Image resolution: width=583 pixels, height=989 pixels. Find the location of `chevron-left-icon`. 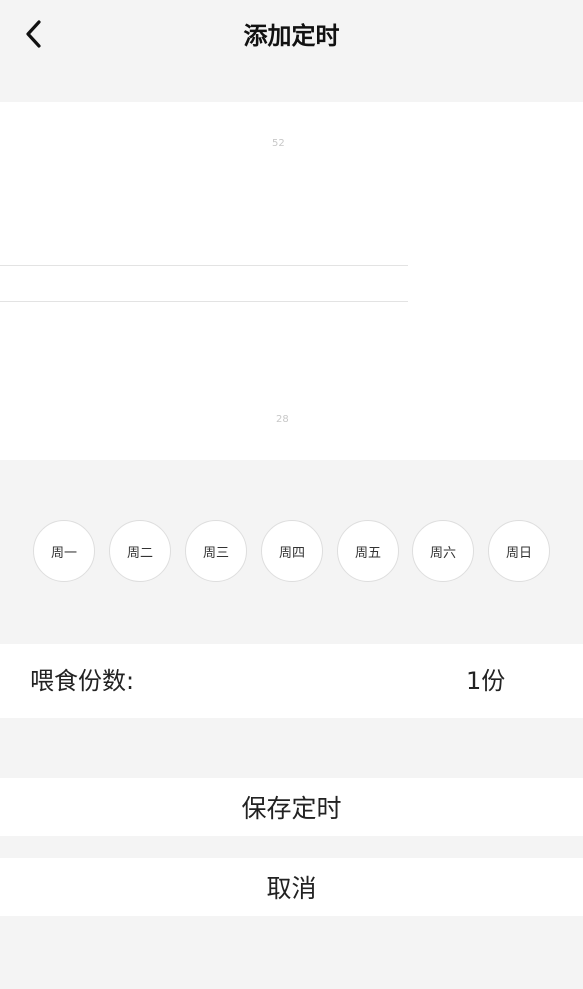

chevron-left-icon is located at coordinates (33, 34).